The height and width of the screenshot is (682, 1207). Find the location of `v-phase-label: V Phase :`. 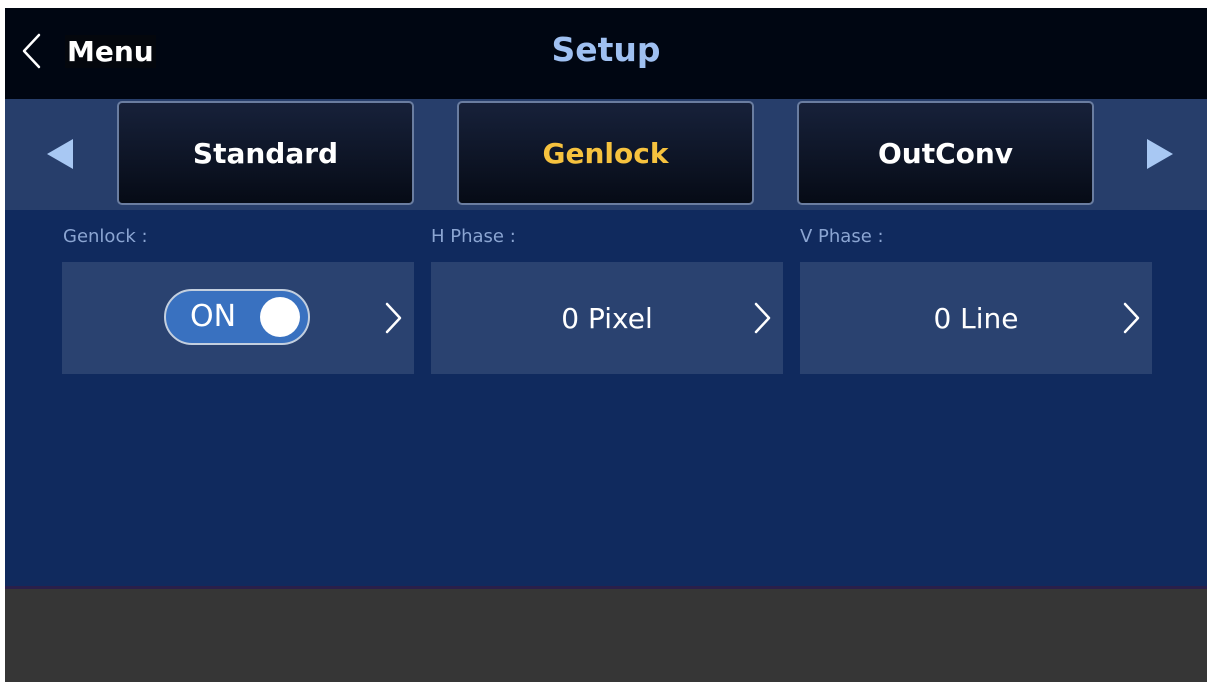

v-phase-label: V Phase : is located at coordinates (842, 236).